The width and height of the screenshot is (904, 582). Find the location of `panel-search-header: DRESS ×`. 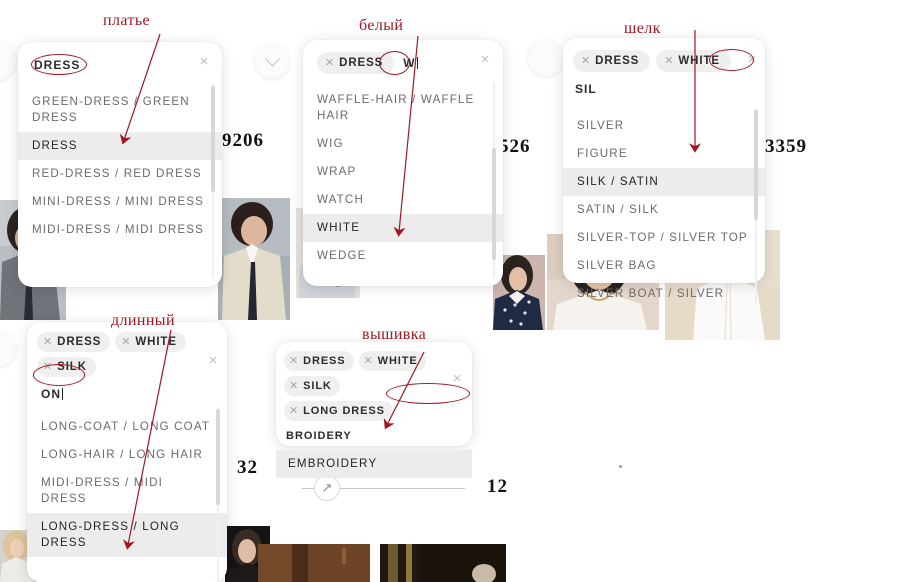

panel-search-header: DRESS × is located at coordinates (120, 62).